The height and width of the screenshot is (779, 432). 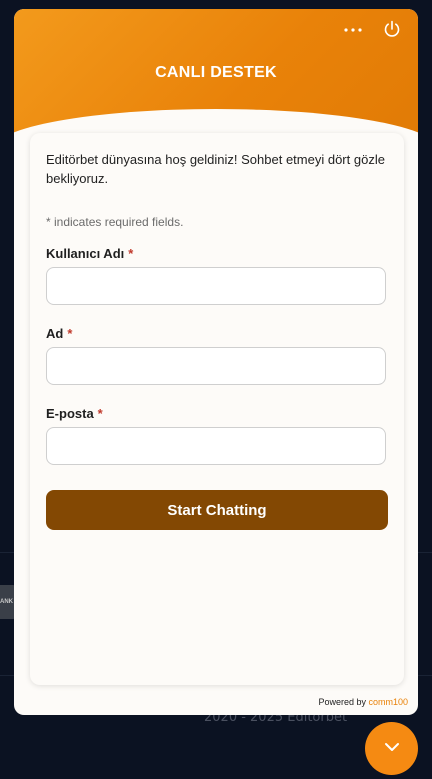 I want to click on minimize-chat-button, so click(x=391, y=748).